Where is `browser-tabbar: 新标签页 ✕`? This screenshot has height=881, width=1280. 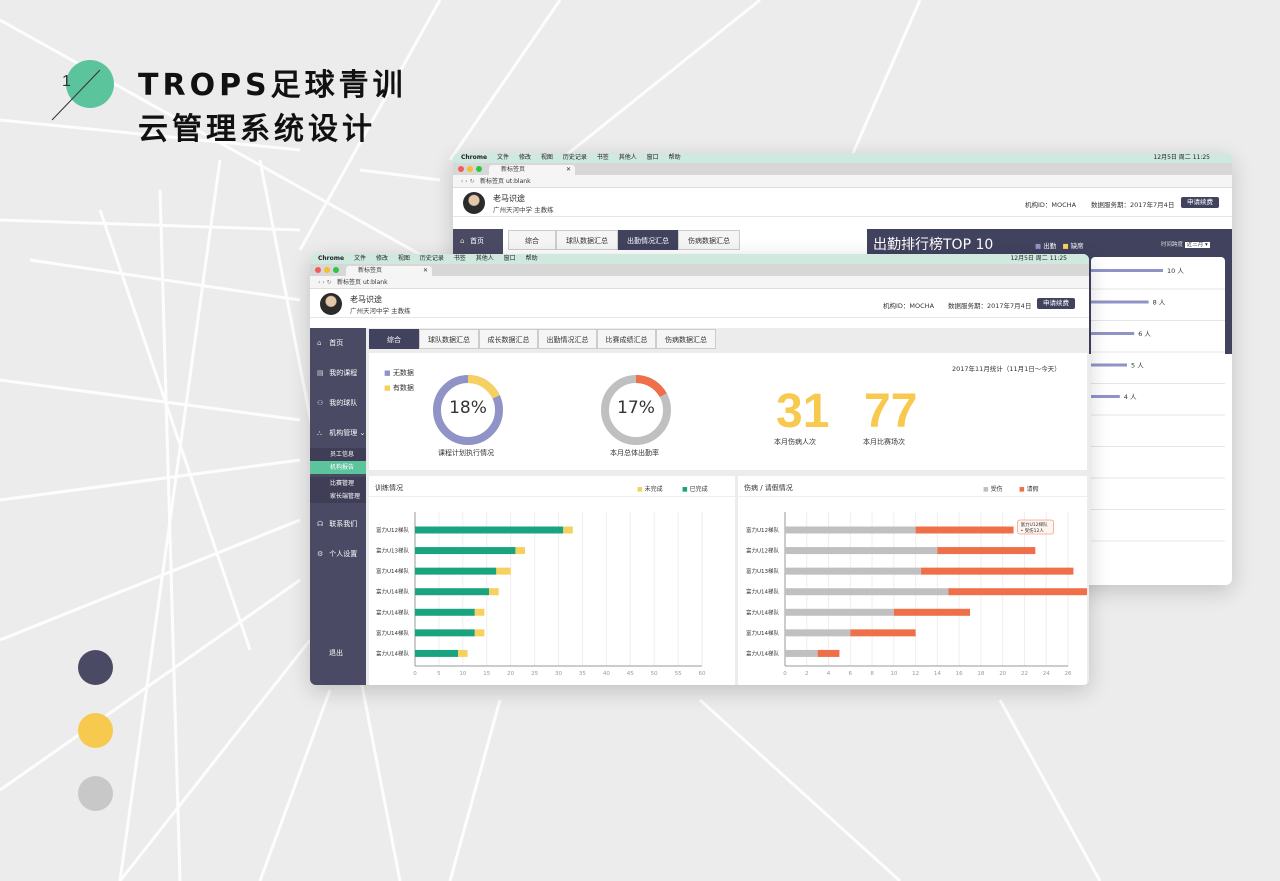 browser-tabbar: 新标签页 ✕ is located at coordinates (699, 270).